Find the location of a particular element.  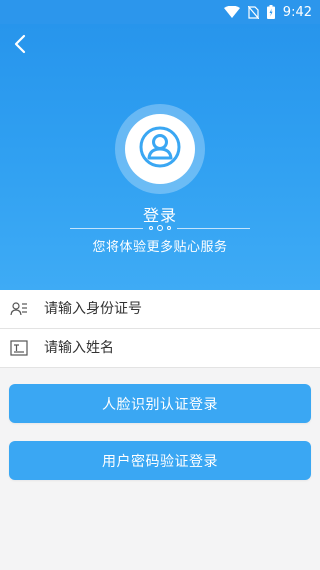

title-divider is located at coordinates (160, 228).